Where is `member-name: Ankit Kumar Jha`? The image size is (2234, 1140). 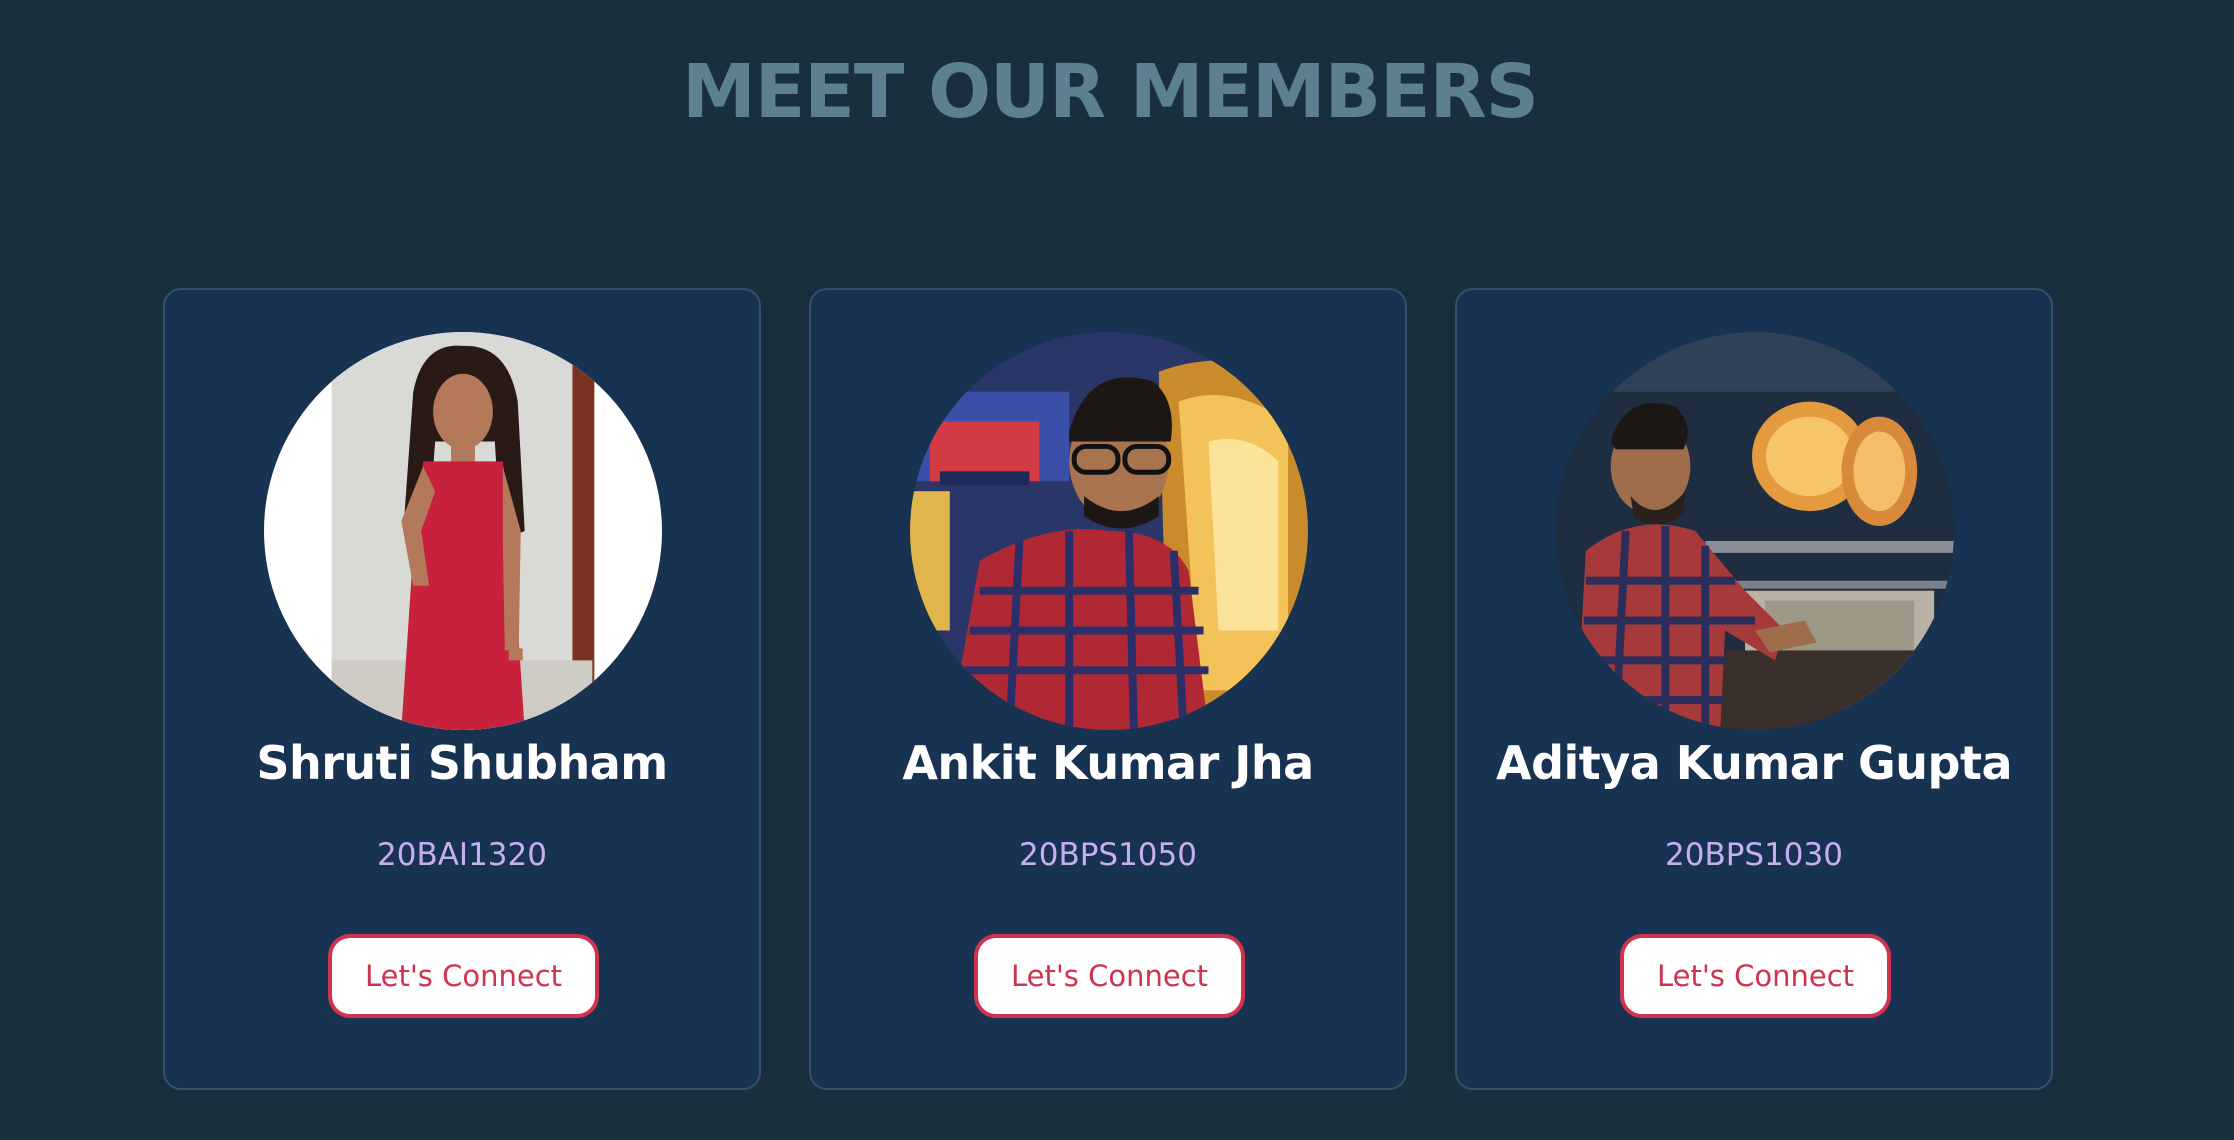 member-name: Ankit Kumar Jha is located at coordinates (1108, 763).